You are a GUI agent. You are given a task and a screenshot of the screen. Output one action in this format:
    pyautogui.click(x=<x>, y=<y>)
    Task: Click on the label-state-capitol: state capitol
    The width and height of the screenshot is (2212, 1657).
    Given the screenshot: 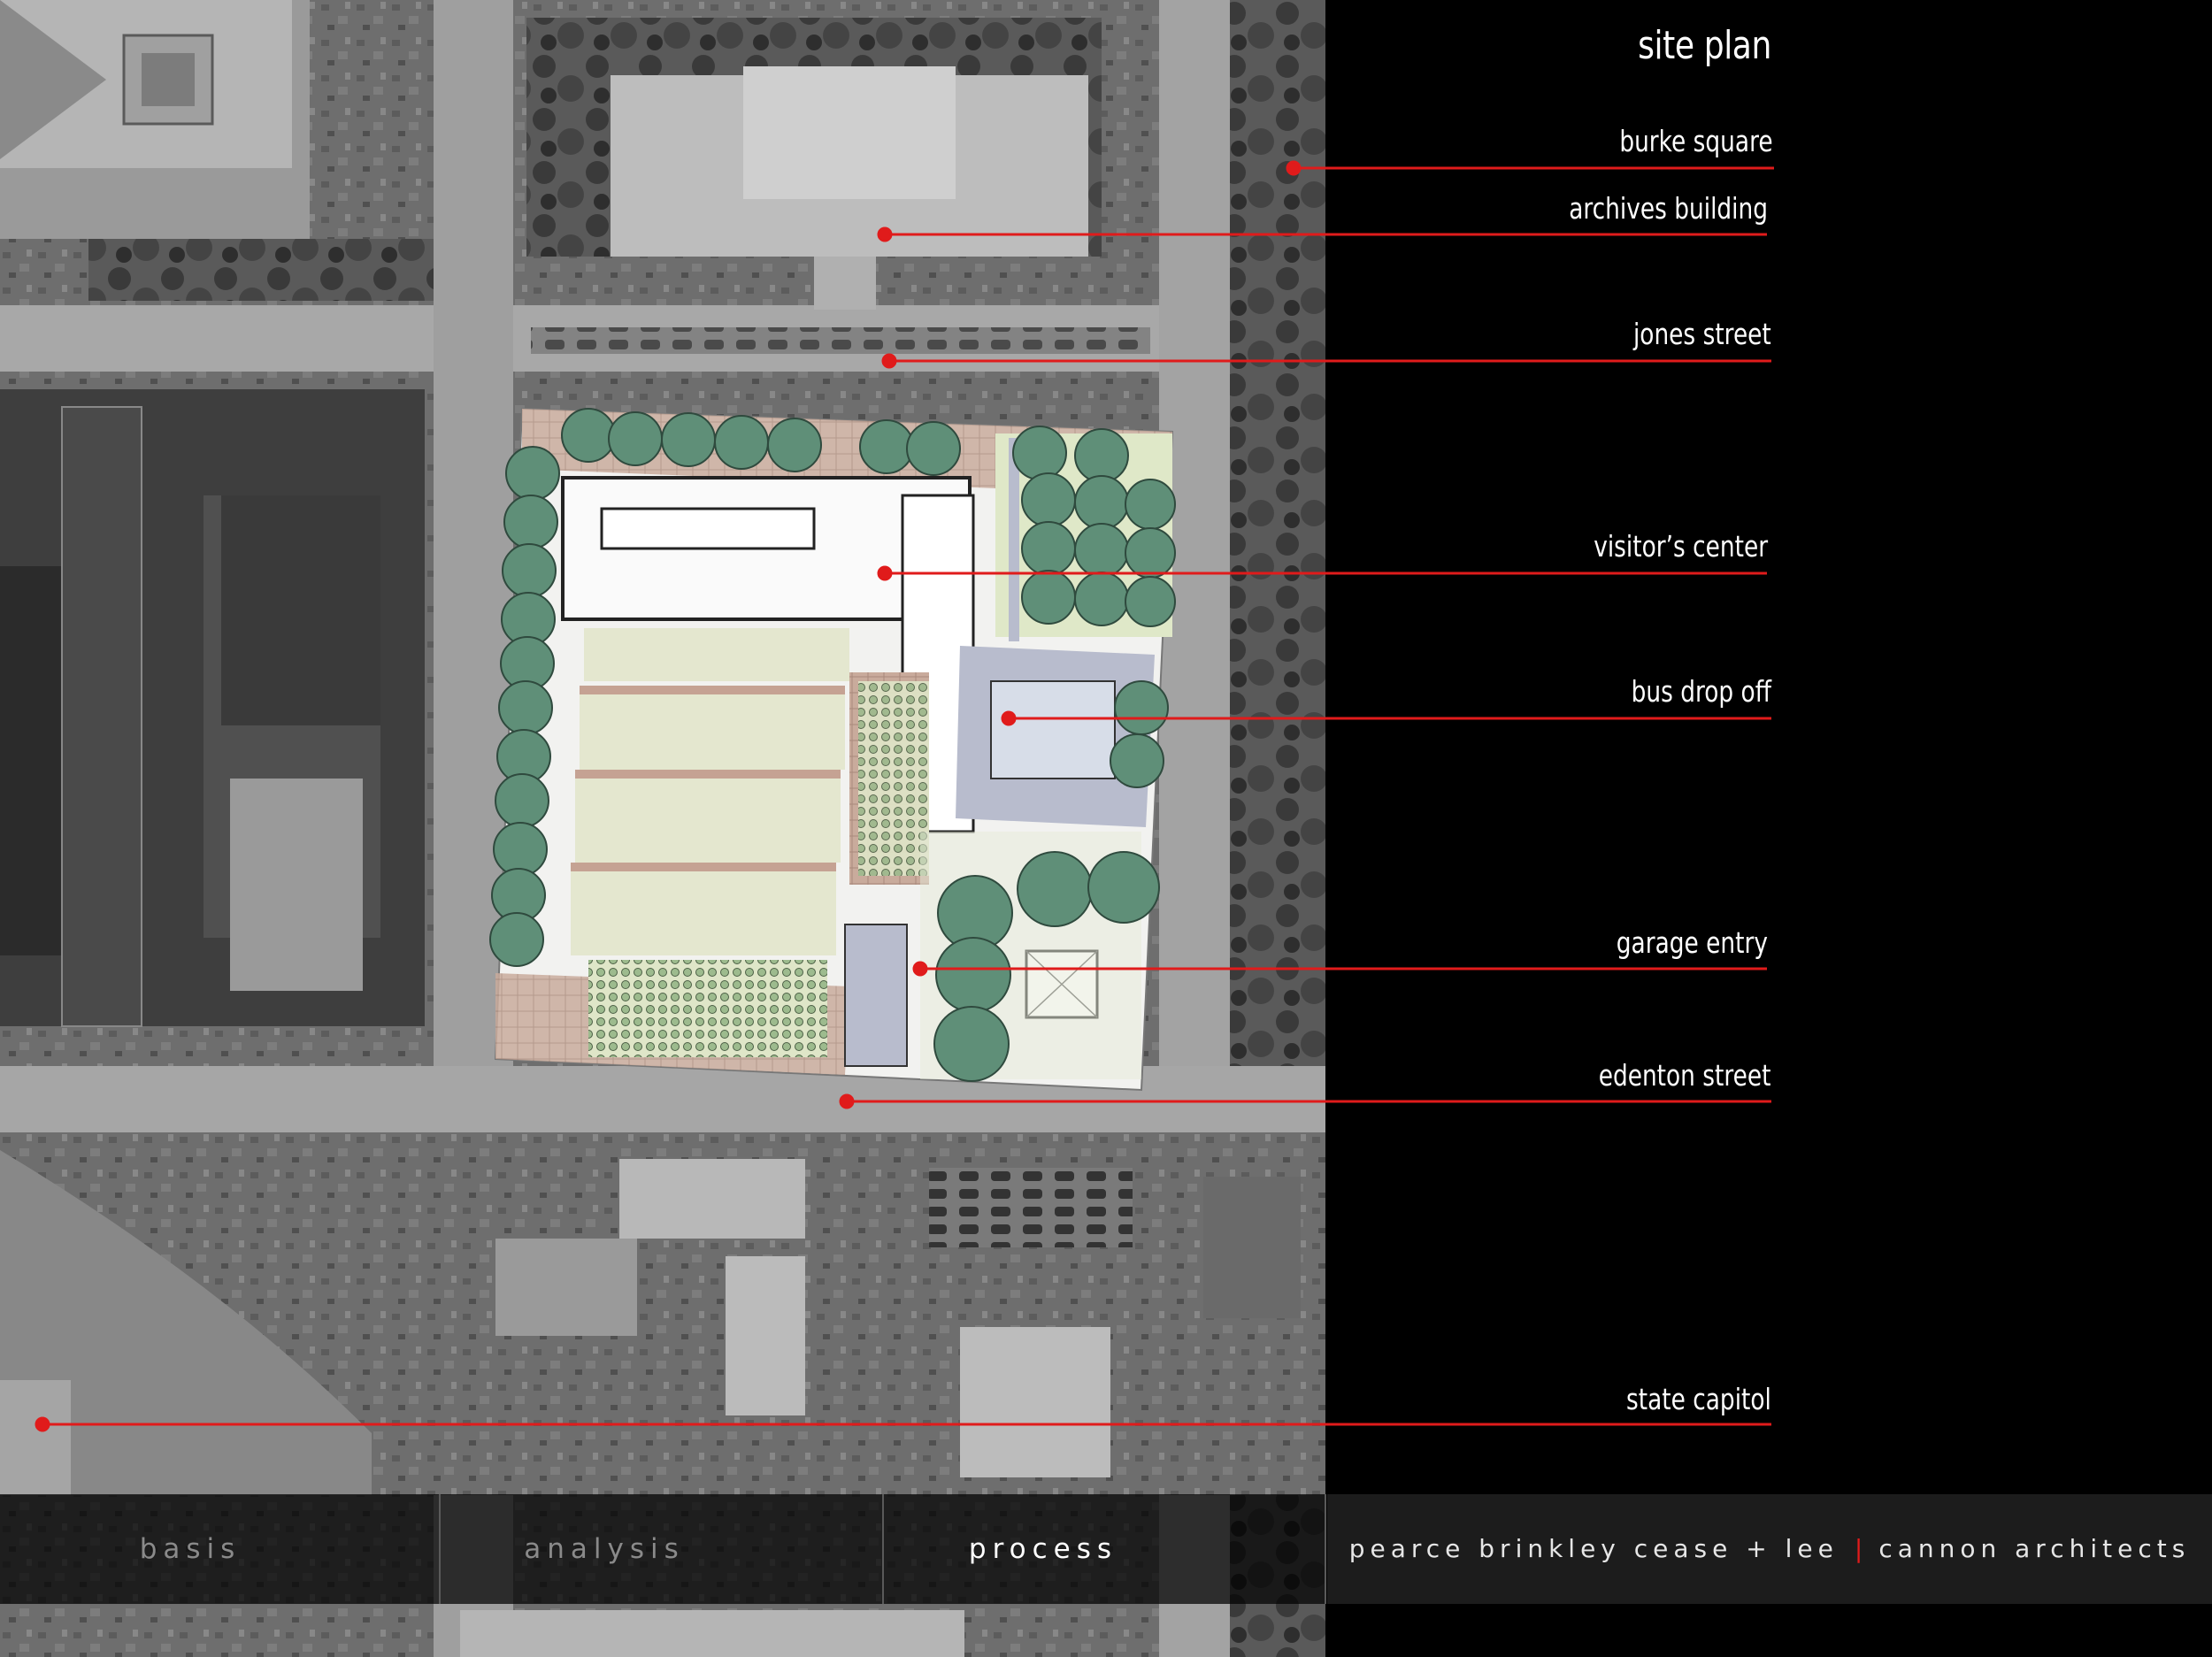 What is the action you would take?
    pyautogui.click(x=1699, y=1399)
    